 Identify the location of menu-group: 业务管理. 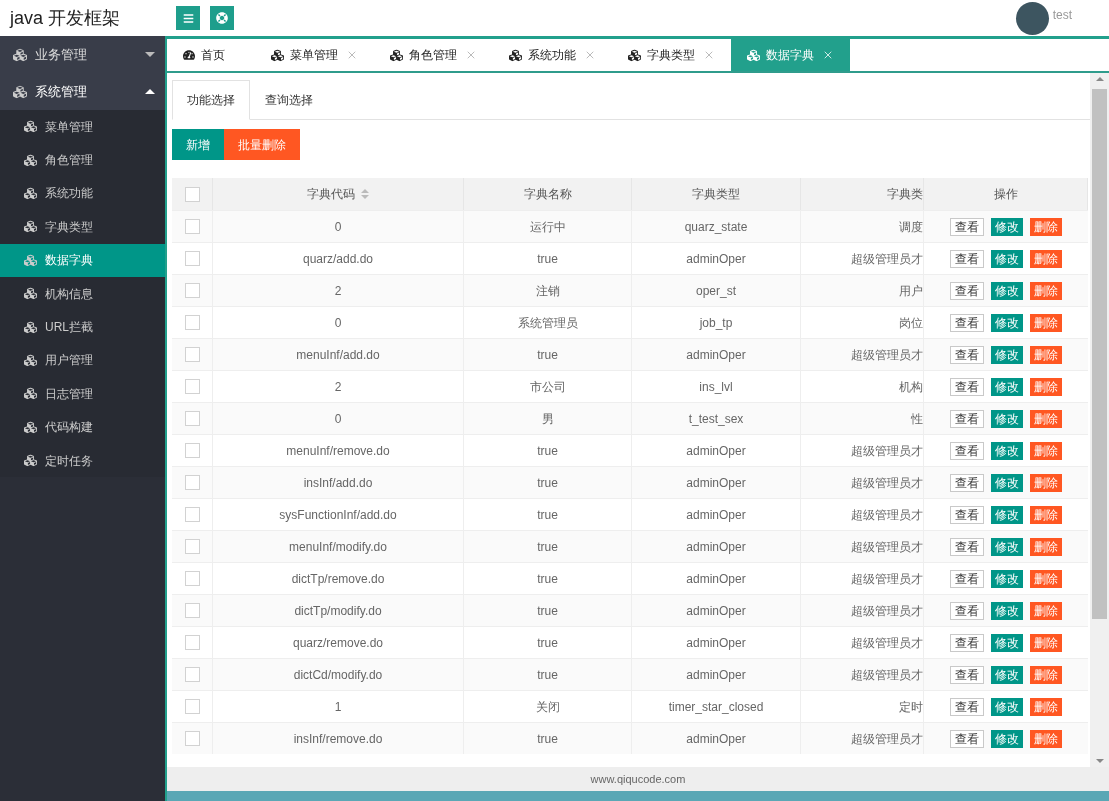
(82, 54).